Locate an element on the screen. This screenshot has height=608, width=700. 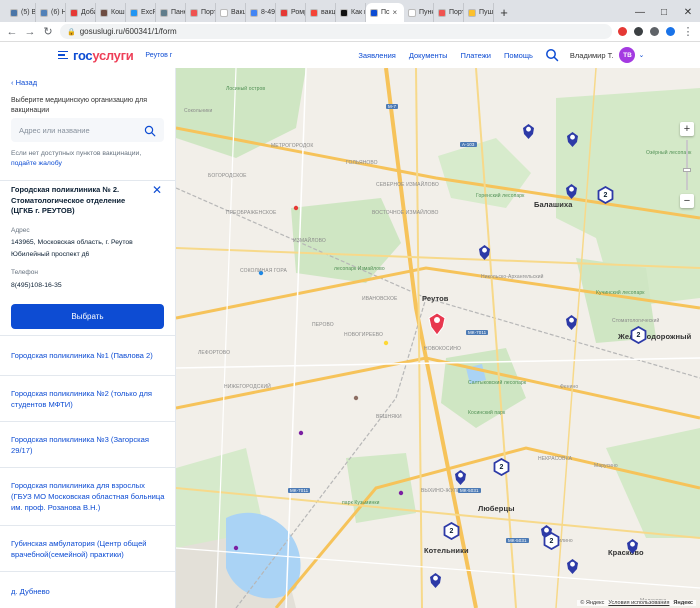
select-button: Выбрать is located at coordinates (87, 316).